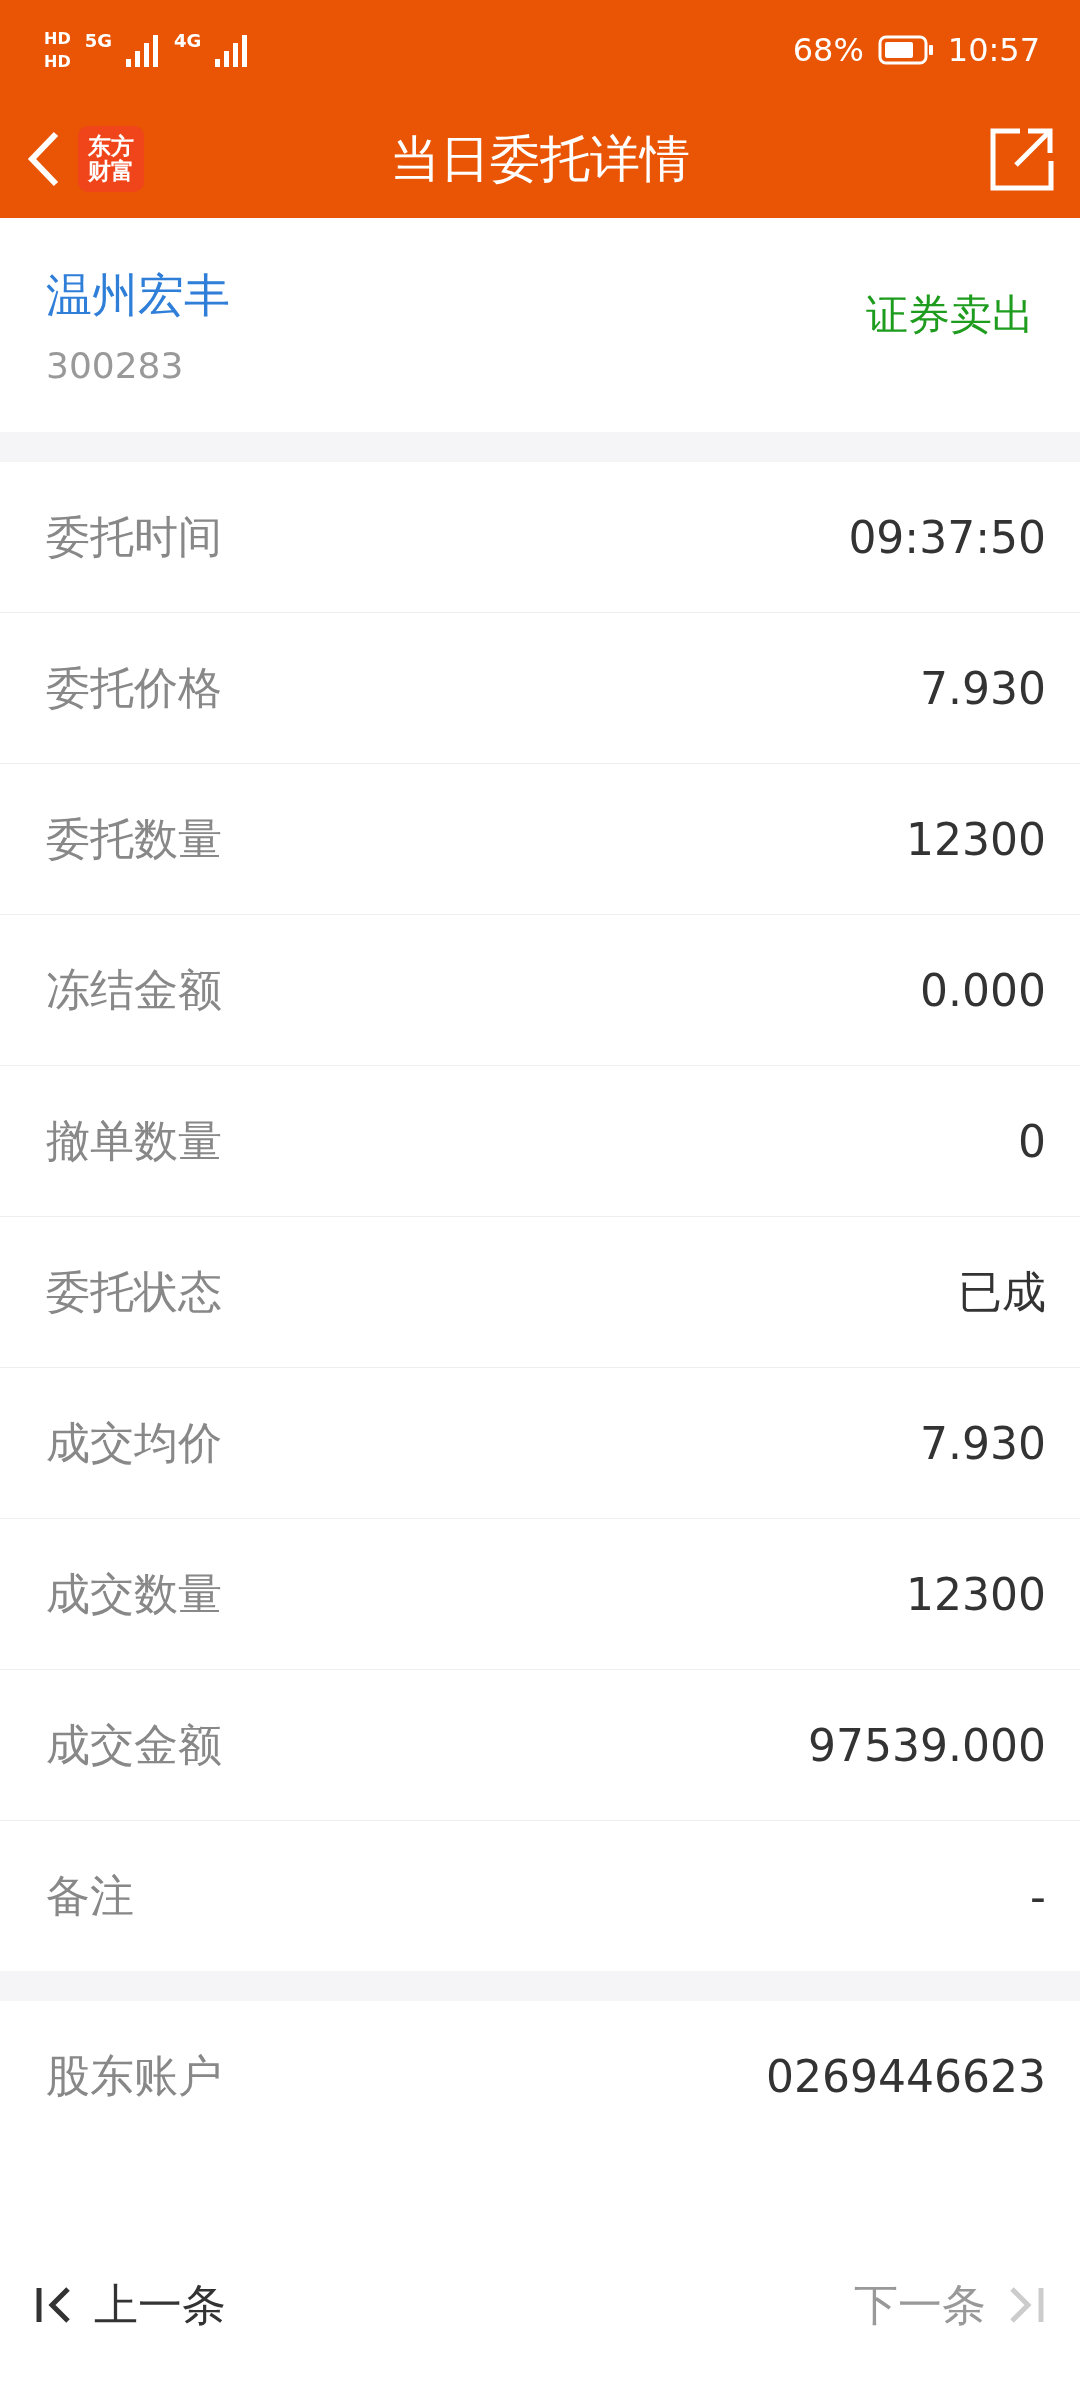 This screenshot has width=1080, height=2400. Describe the element at coordinates (134, 989) in the screenshot. I see `field-label: 冻结金额` at that location.